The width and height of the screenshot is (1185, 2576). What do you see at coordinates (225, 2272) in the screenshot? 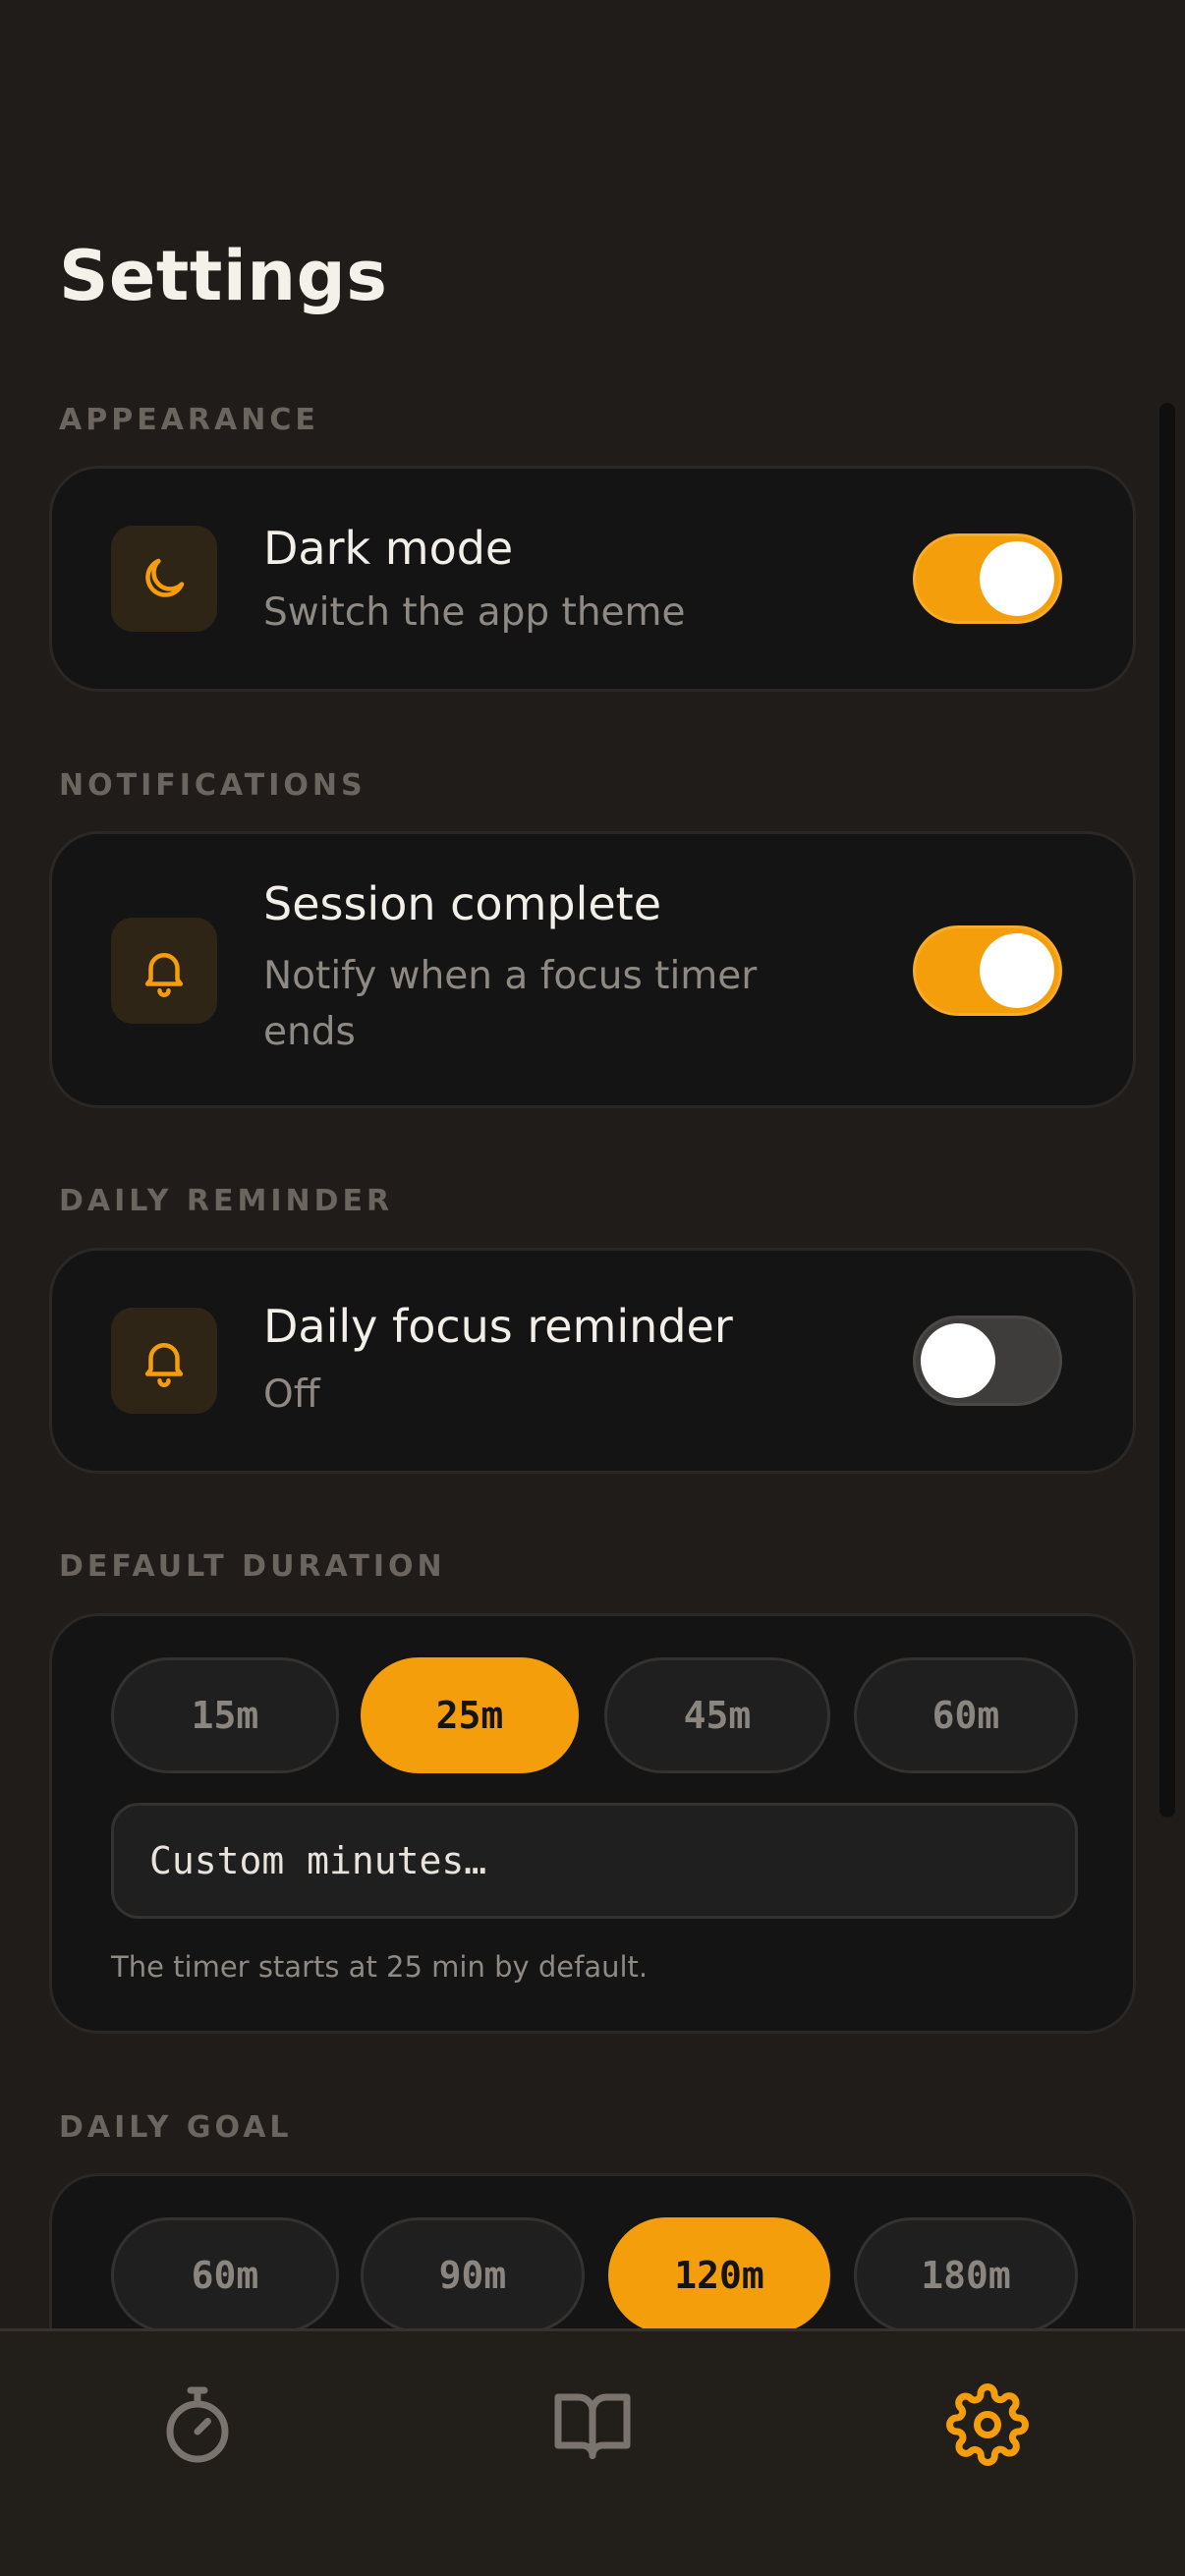
I see `goal-chip-60m: 60m` at bounding box center [225, 2272].